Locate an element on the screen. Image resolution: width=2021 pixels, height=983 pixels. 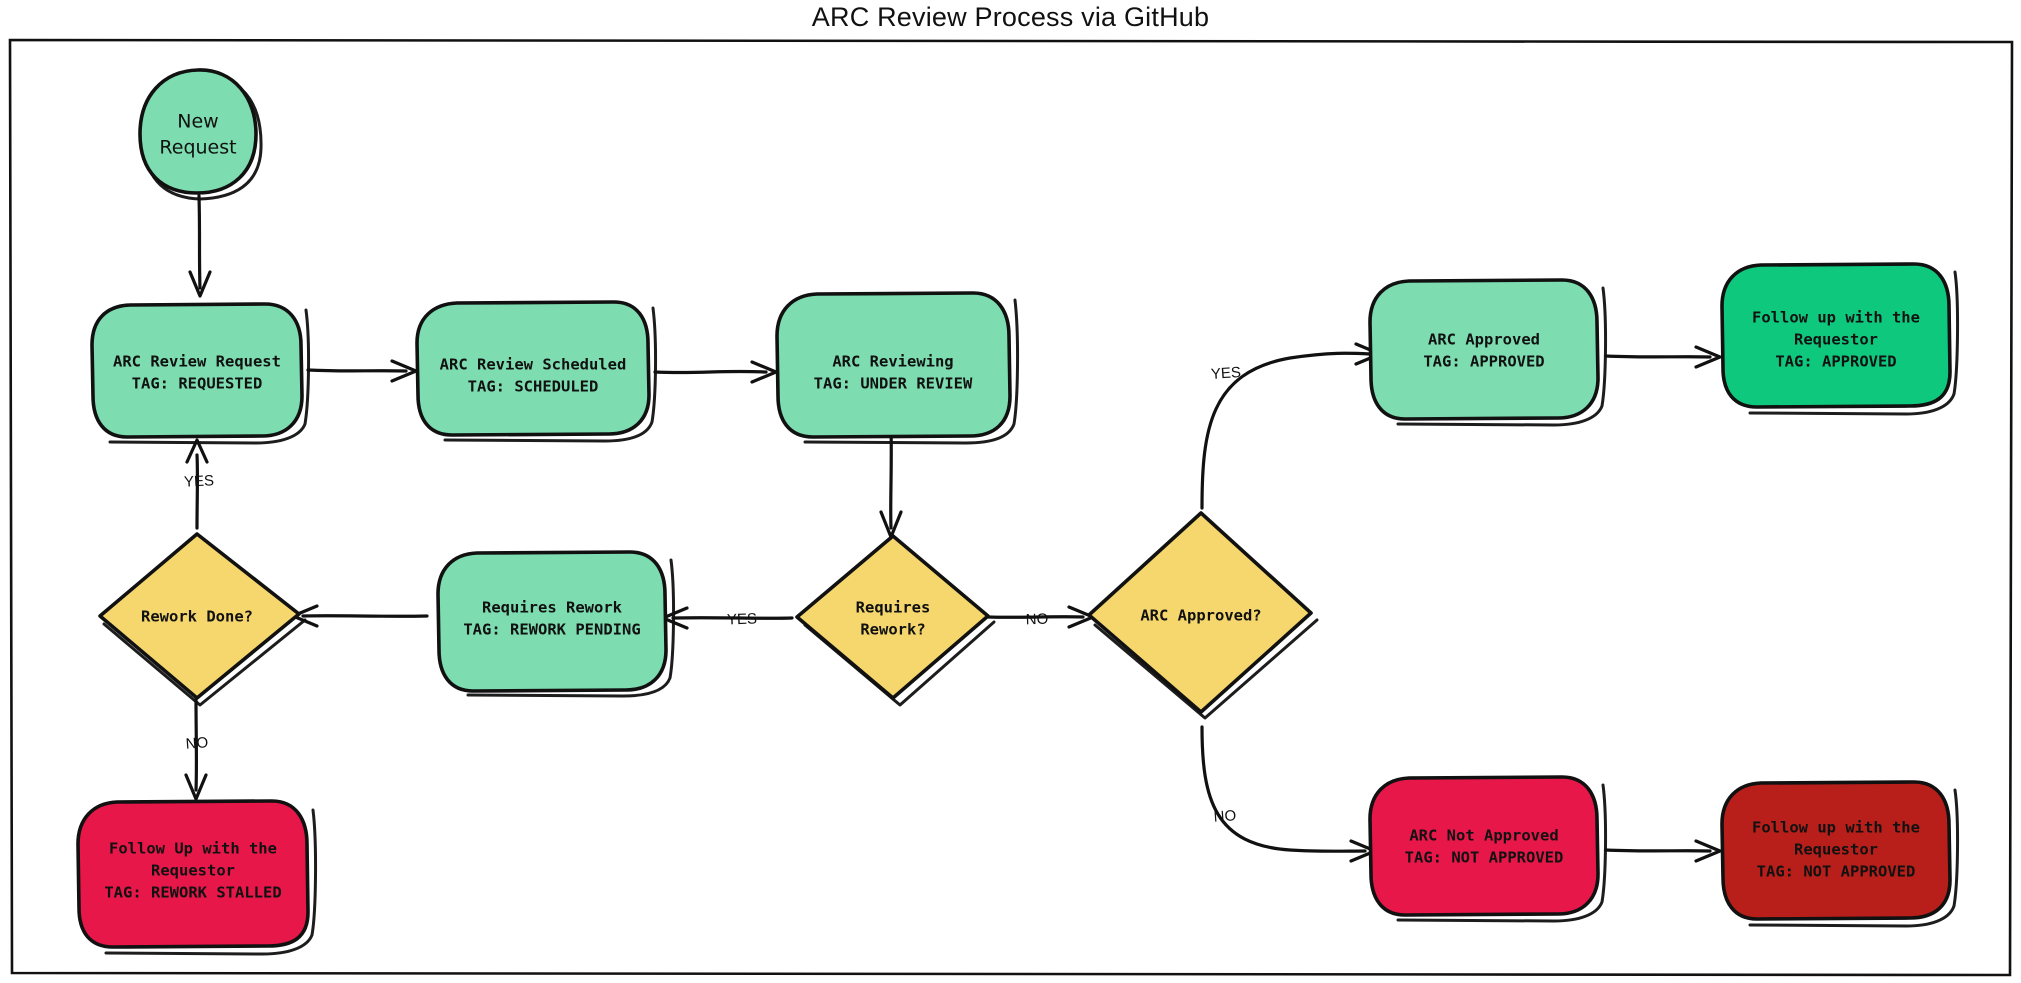
node-requires-rework-state-line2: TAG: REWORK PENDING is located at coordinates (551, 630).